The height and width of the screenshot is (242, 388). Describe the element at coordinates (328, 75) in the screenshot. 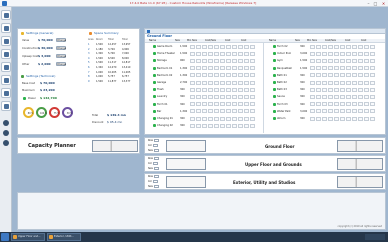

I see `room-row: Bath 01 300` at that location.